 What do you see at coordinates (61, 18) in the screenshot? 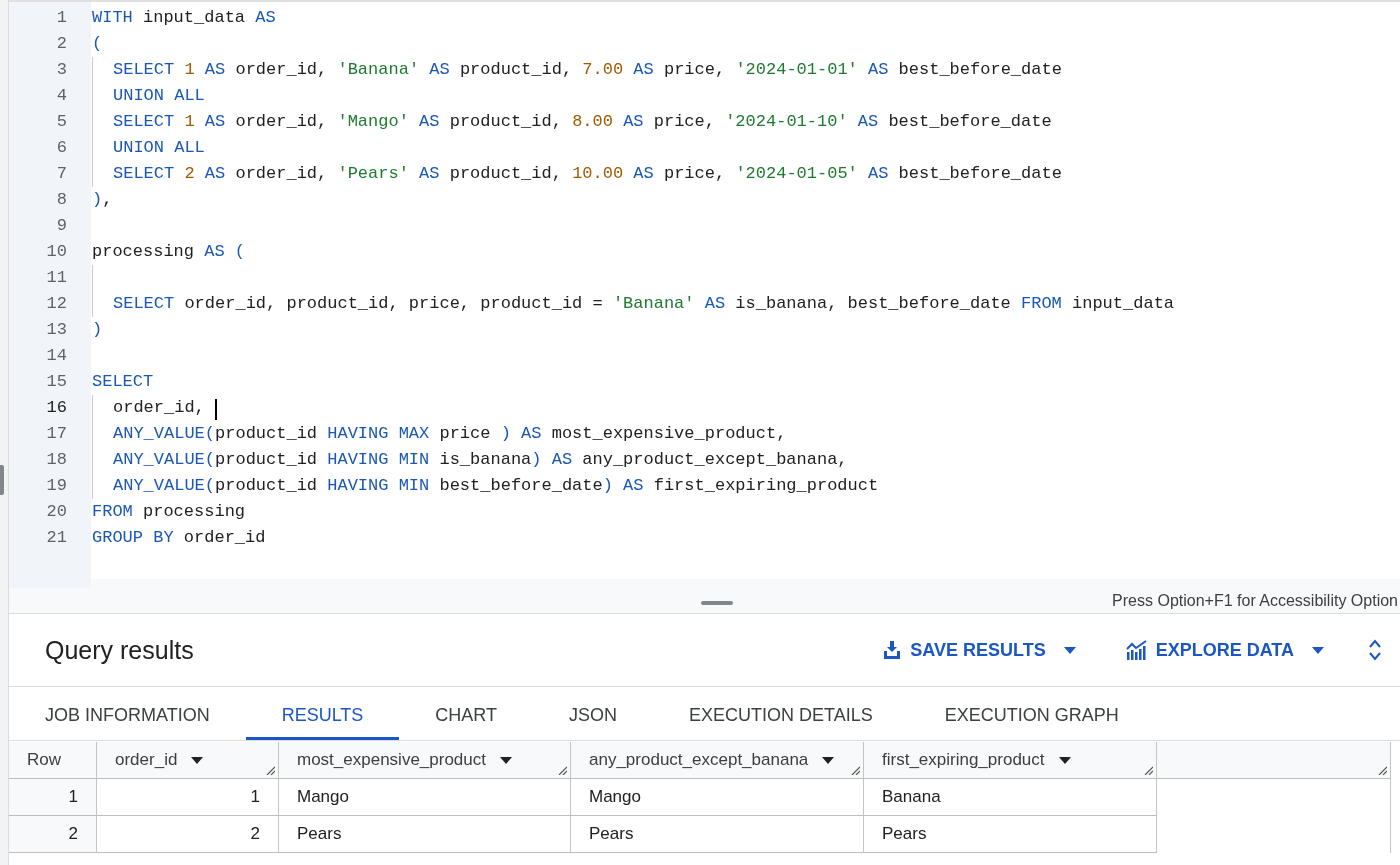
I see `line-number: 1` at bounding box center [61, 18].